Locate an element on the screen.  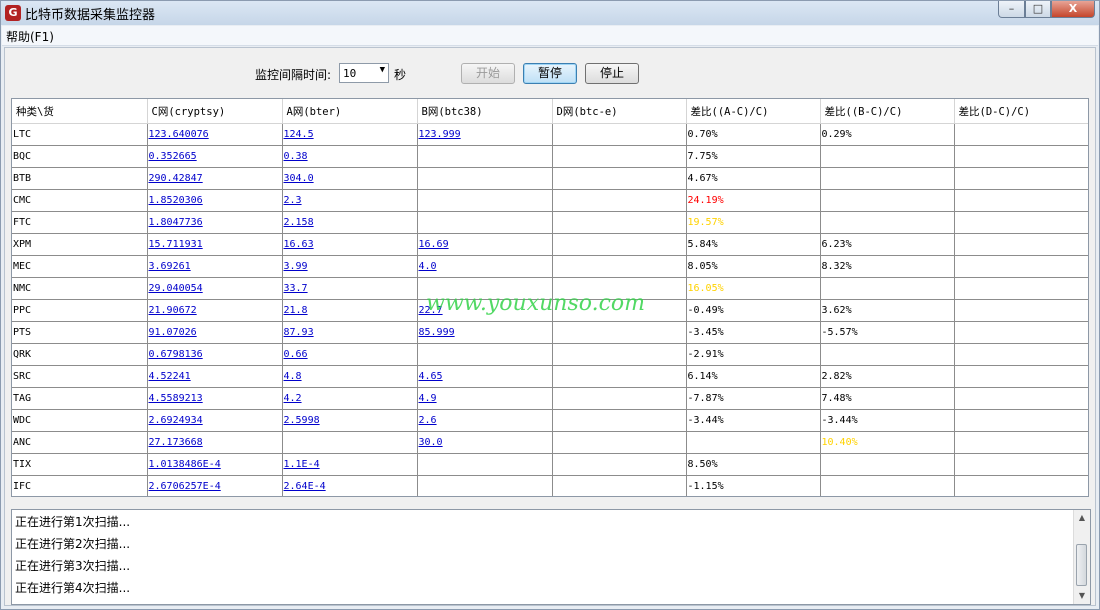
pause-button: 暂停 is located at coordinates (550, 73).